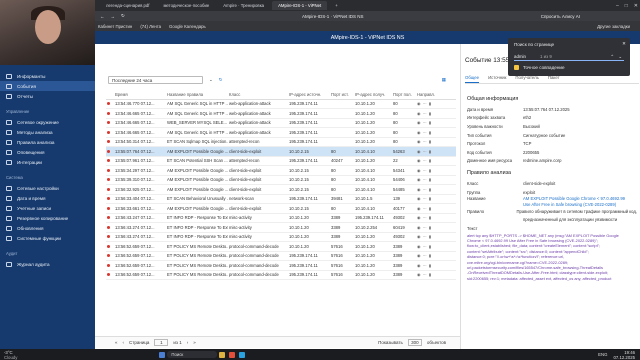 The width and height of the screenshot is (640, 360). I want to click on column-header, so click(110, 95).